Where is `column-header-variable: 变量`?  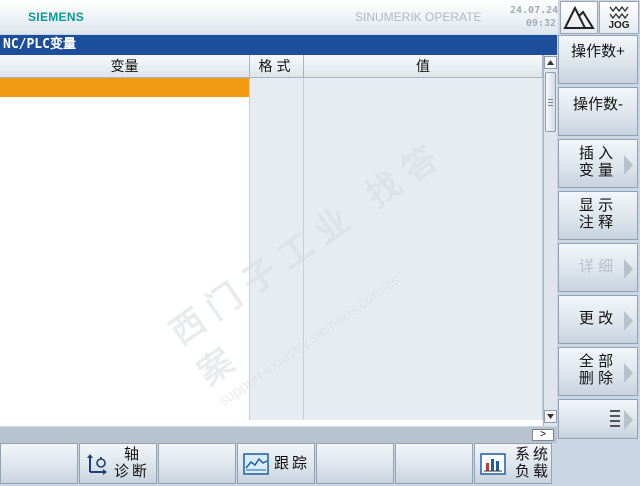
column-header-variable: 变量 is located at coordinates (125, 66).